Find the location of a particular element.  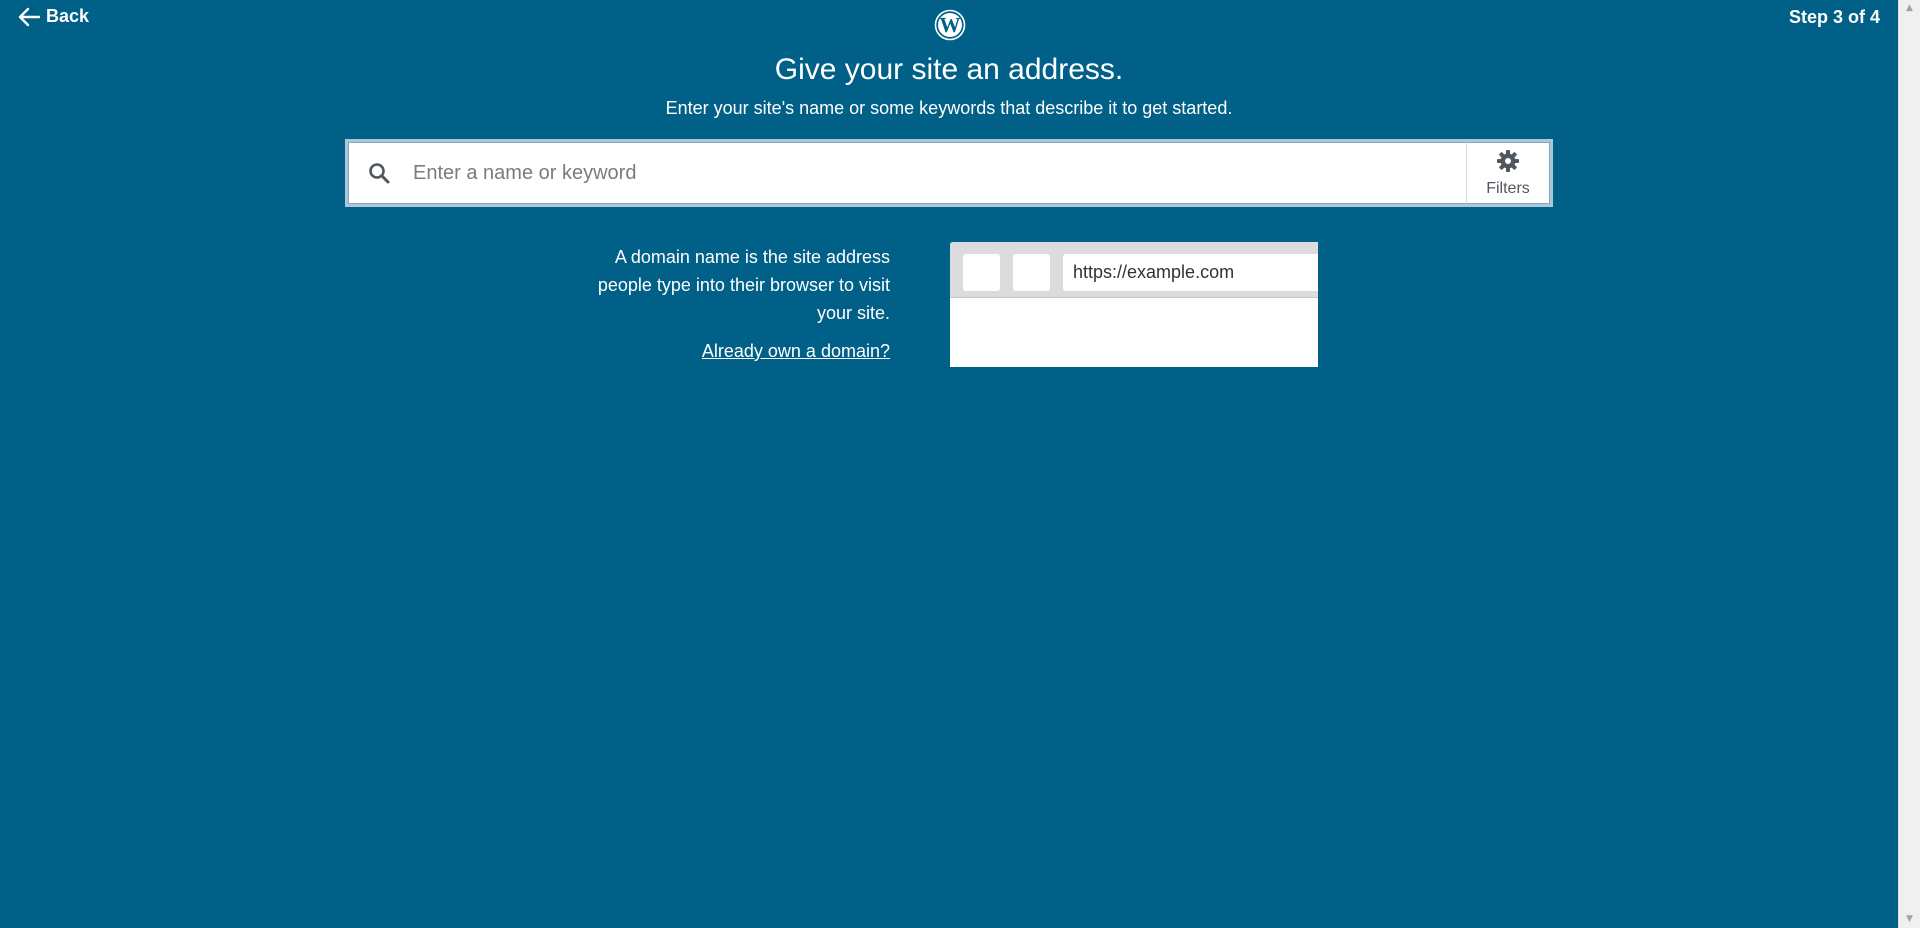

domain-search-input is located at coordinates (937, 173).